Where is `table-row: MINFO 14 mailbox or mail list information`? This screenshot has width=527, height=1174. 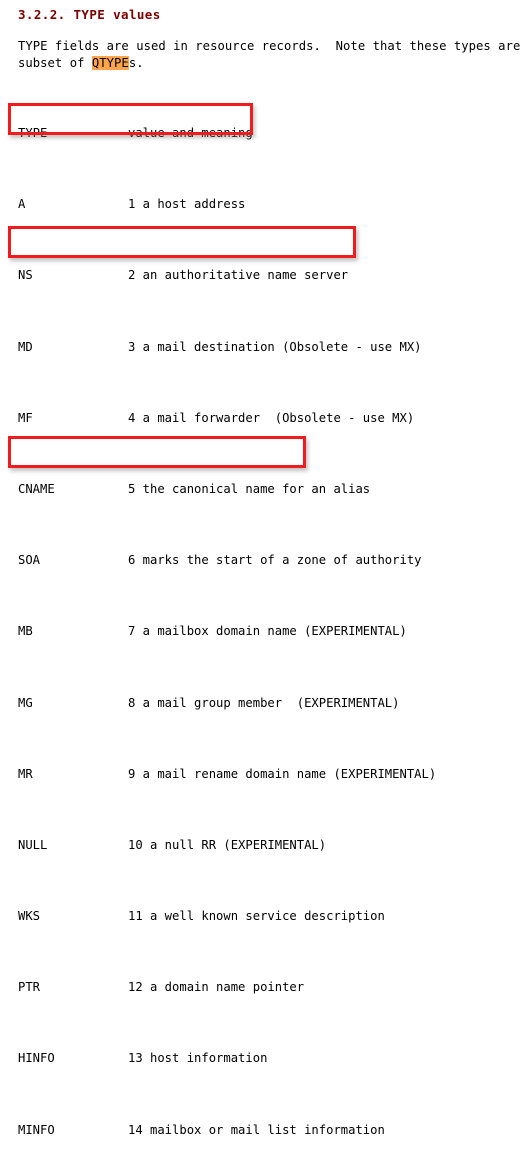 table-row: MINFO 14 mailbox or mail list information is located at coordinates (227, 1137).